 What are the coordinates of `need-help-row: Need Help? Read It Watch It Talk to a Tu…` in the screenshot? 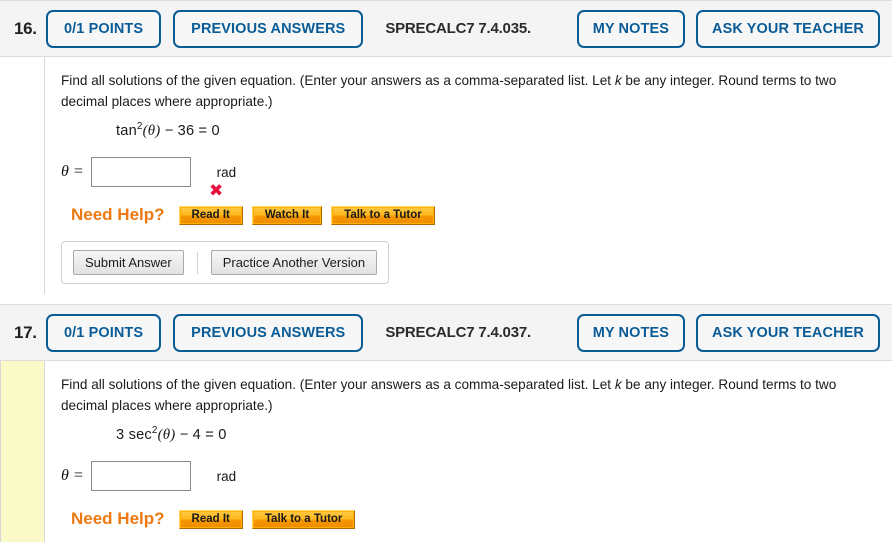 It's located at (473, 215).